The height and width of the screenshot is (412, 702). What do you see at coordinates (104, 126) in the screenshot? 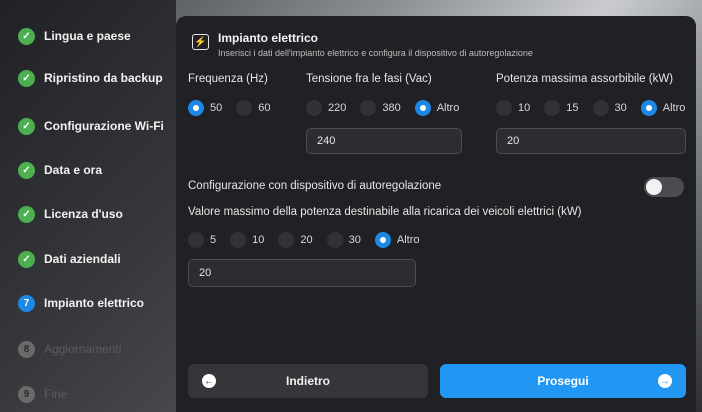
I see `step-label: Configurazione Wi-Fi` at bounding box center [104, 126].